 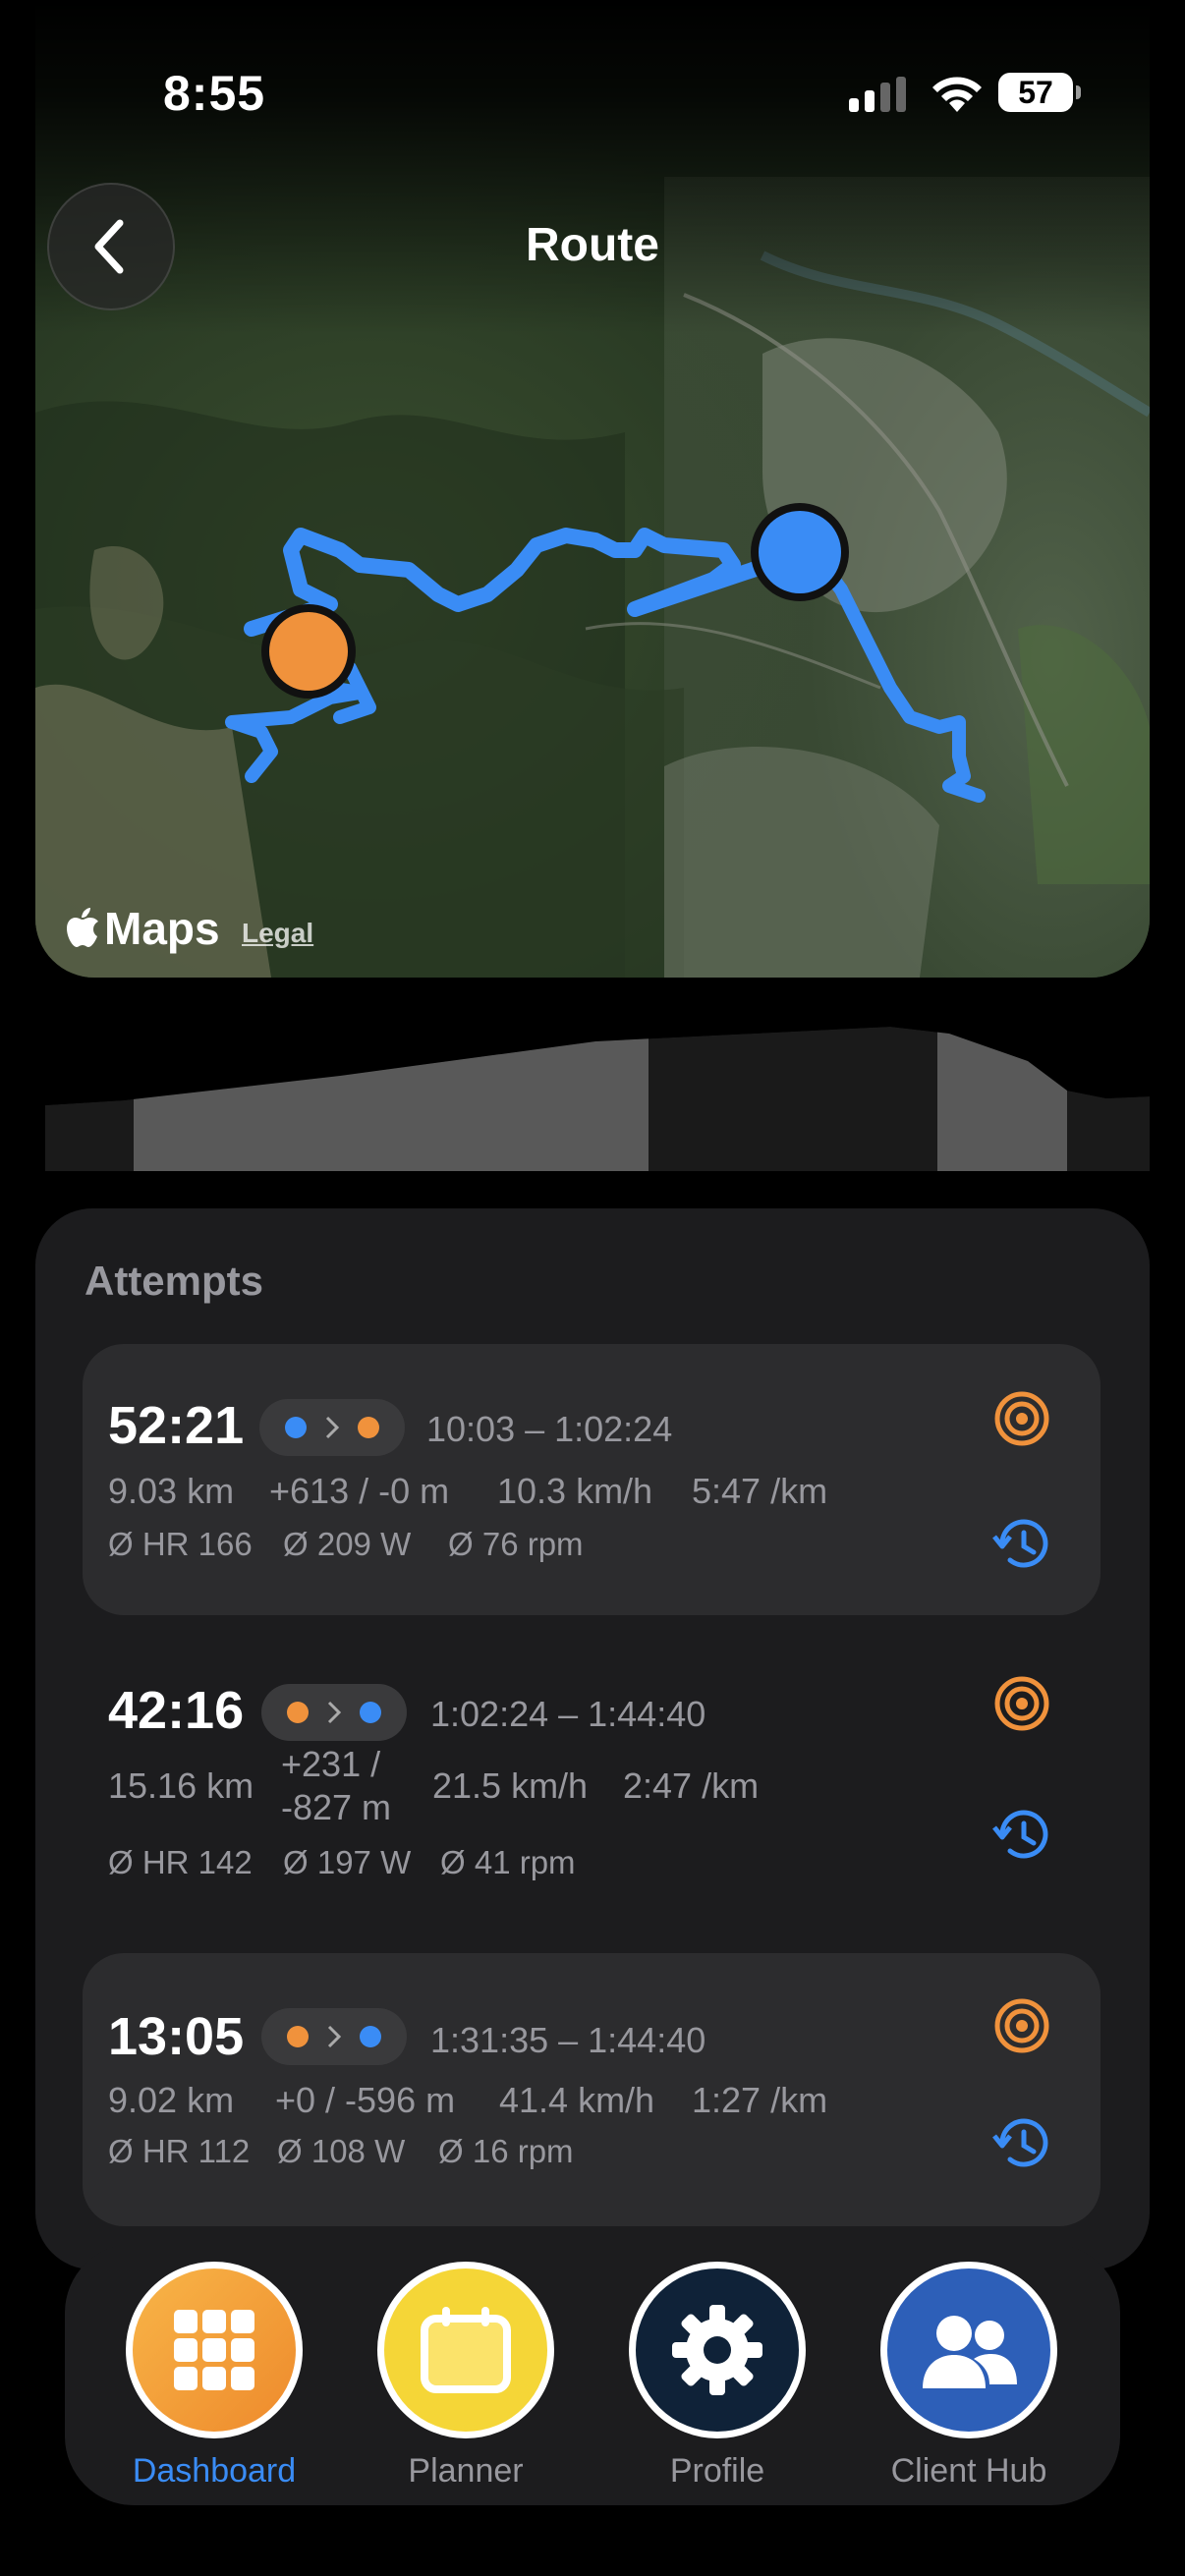 I want to click on tab-client-hub-button, so click(x=969, y=2350).